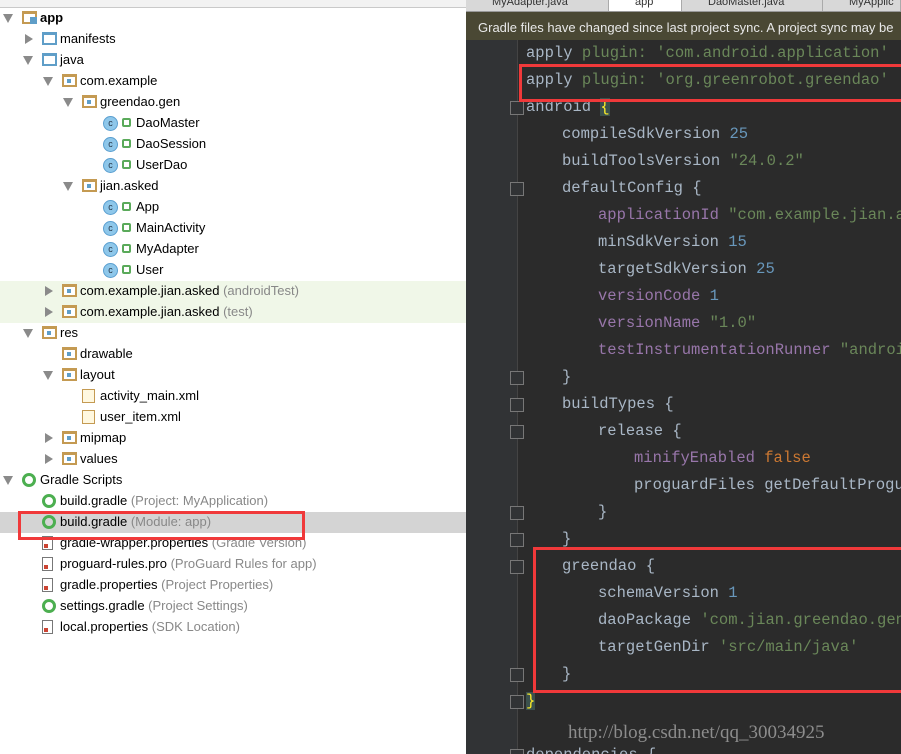  I want to click on tree-item: app, so click(233, 18).